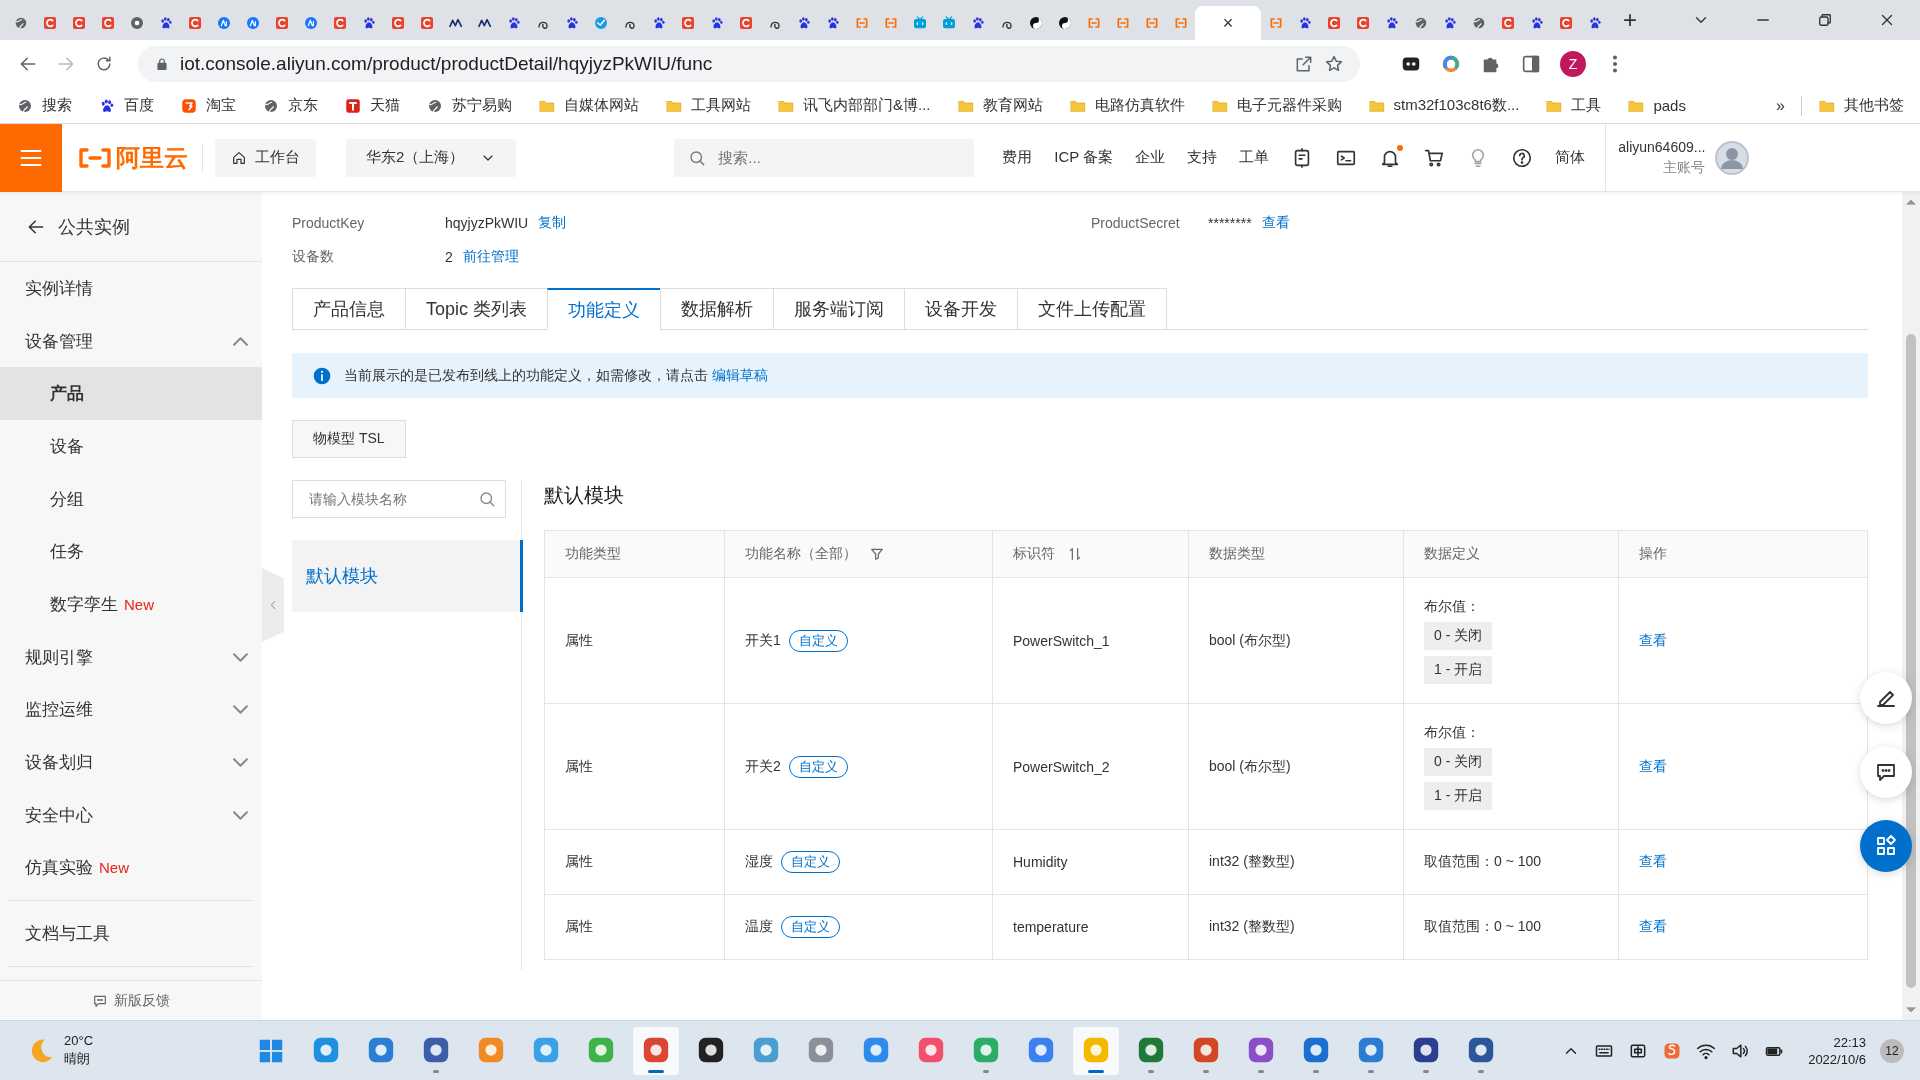 This screenshot has width=1920, height=1080. I want to click on tab: 服务端订阅, so click(839, 309).